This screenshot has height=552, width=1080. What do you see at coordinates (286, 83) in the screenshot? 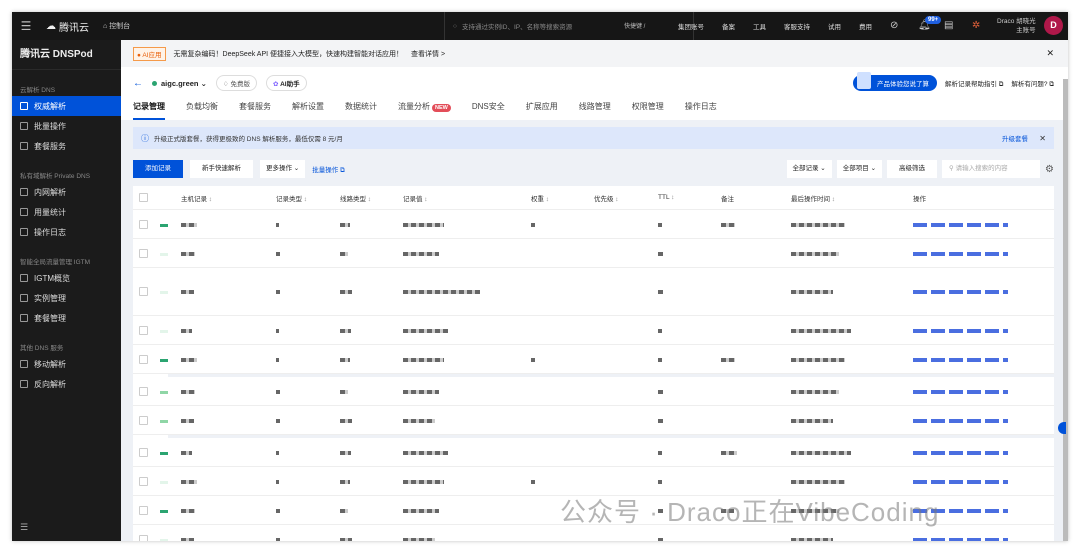
I see `ai-assistant-button: ✿ AI助手` at bounding box center [286, 83].